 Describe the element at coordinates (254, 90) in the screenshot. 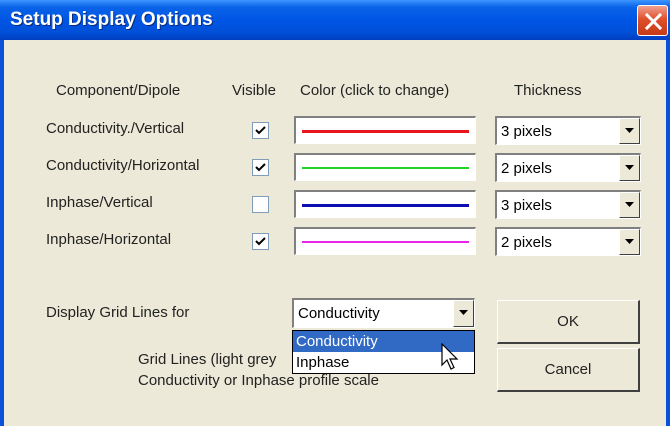

I see `header-visible: Visible` at that location.